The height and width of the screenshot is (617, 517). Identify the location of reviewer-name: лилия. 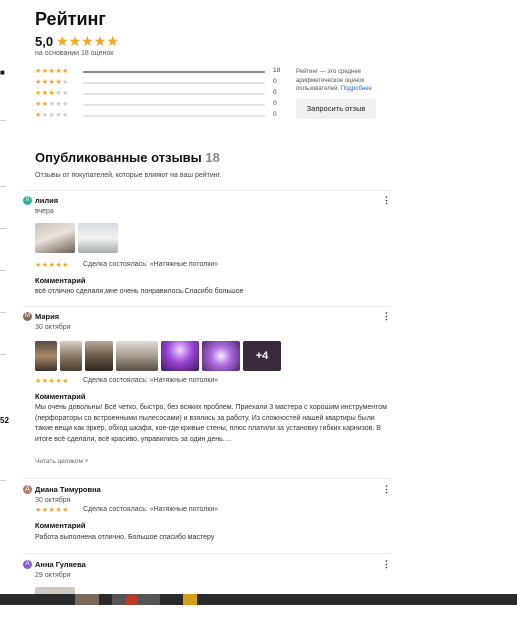
(47, 200).